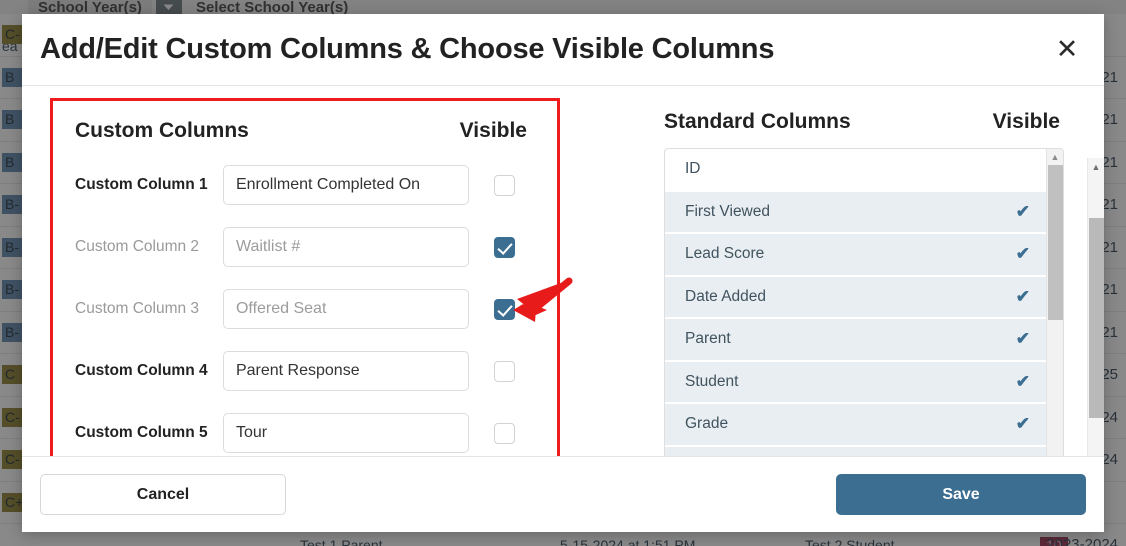  I want to click on standard-columns-visible-heading: Visible, so click(1026, 121).